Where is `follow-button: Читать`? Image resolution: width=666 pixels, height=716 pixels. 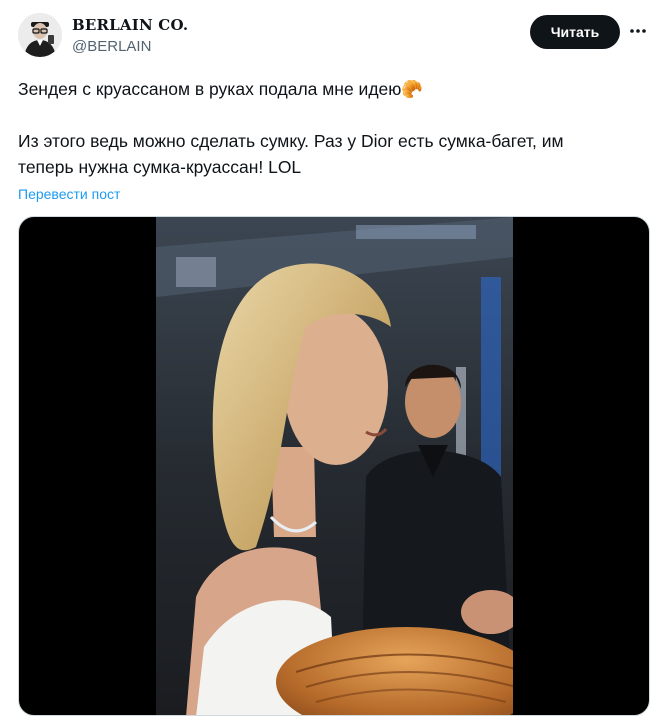
follow-button: Читать is located at coordinates (575, 32).